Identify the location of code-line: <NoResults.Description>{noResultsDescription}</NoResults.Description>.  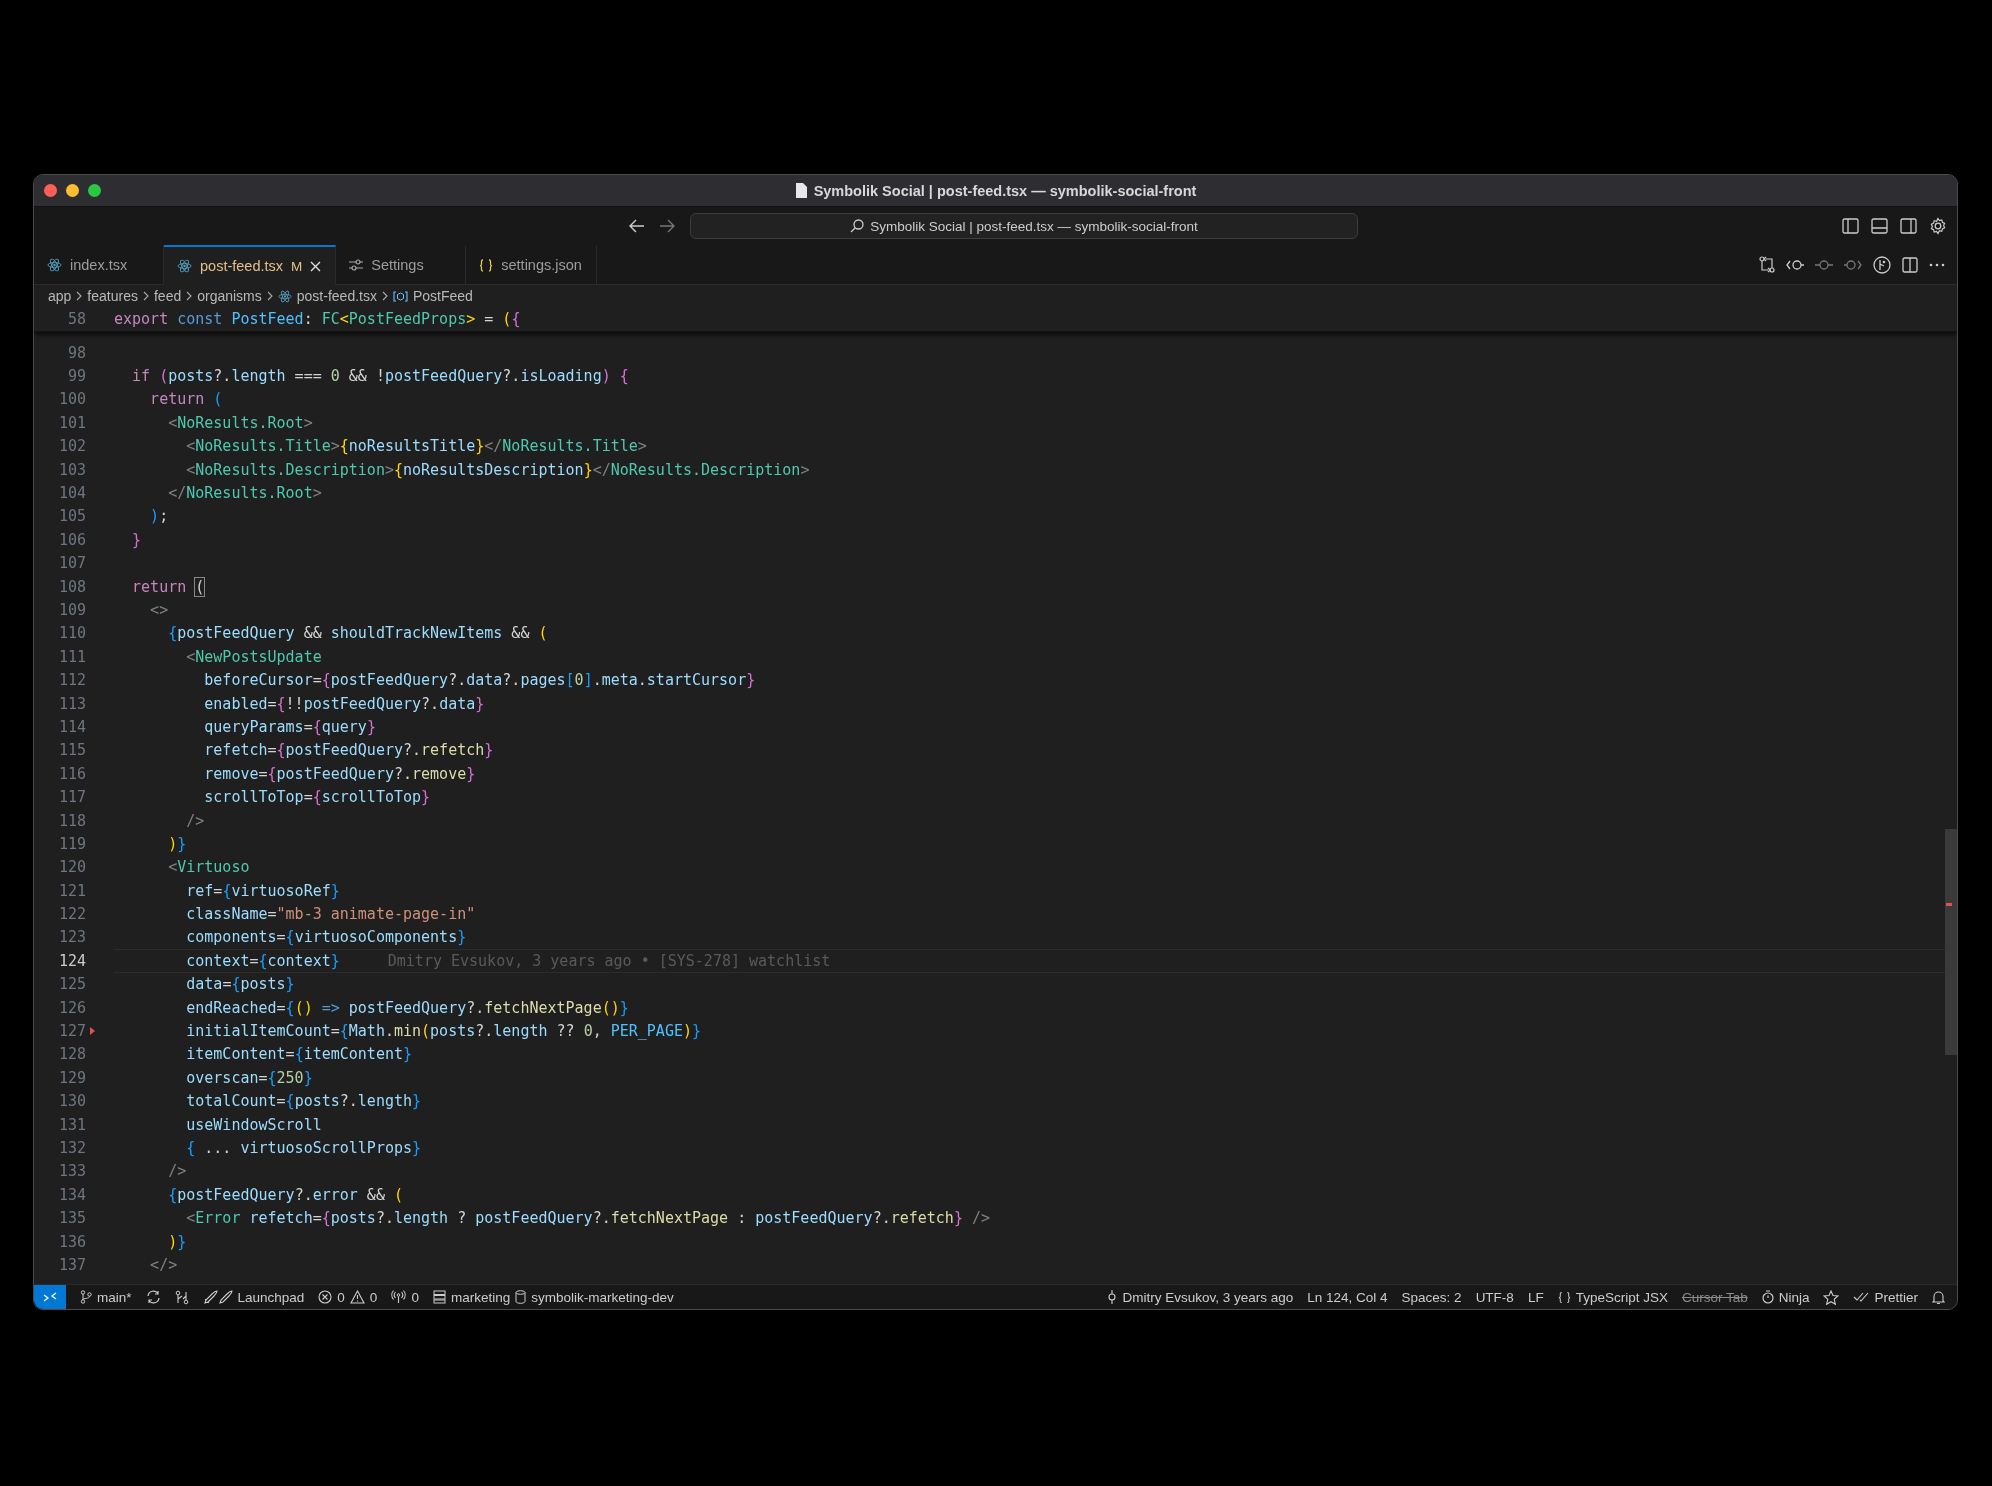
(497, 469).